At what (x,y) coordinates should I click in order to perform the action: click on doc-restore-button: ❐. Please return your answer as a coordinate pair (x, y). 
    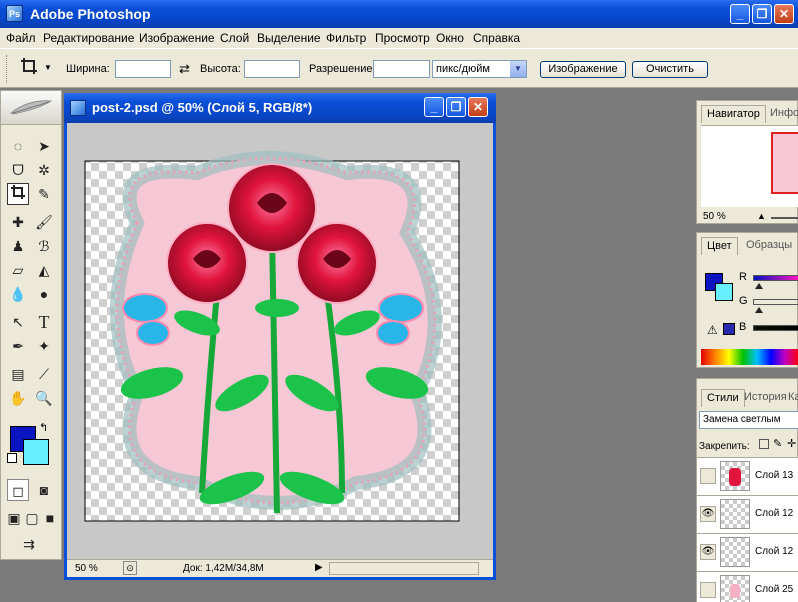
    Looking at the image, I should click on (456, 107).